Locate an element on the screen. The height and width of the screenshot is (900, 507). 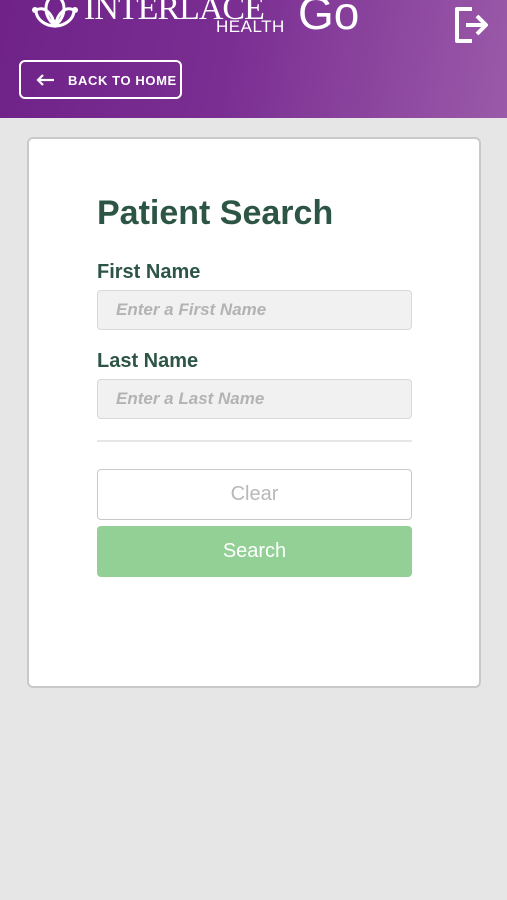
back-to-home-button: BACK TO HOME is located at coordinates (100, 79).